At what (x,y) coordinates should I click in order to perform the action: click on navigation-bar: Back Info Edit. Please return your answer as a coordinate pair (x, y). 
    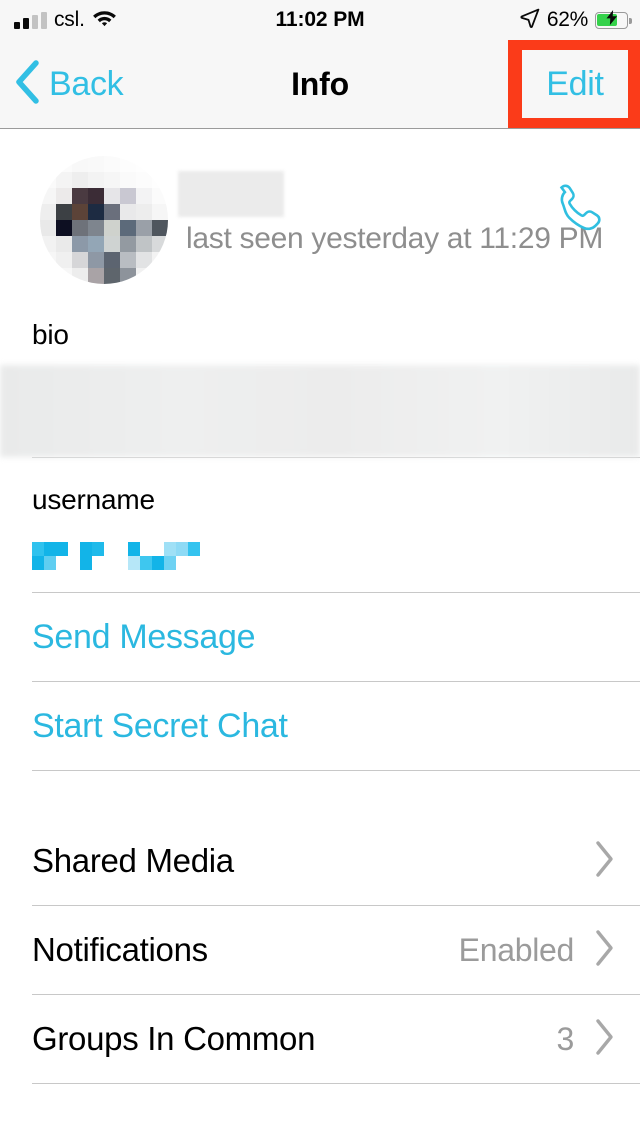
    Looking at the image, I should click on (320, 84).